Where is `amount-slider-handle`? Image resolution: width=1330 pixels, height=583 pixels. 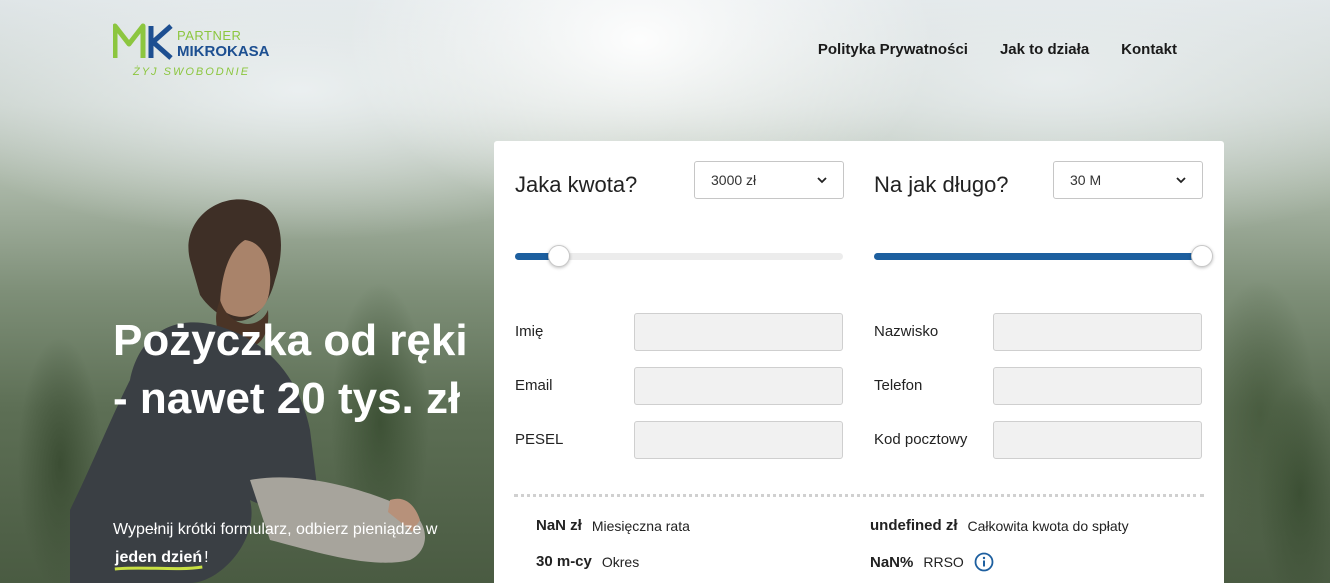 amount-slider-handle is located at coordinates (559, 256).